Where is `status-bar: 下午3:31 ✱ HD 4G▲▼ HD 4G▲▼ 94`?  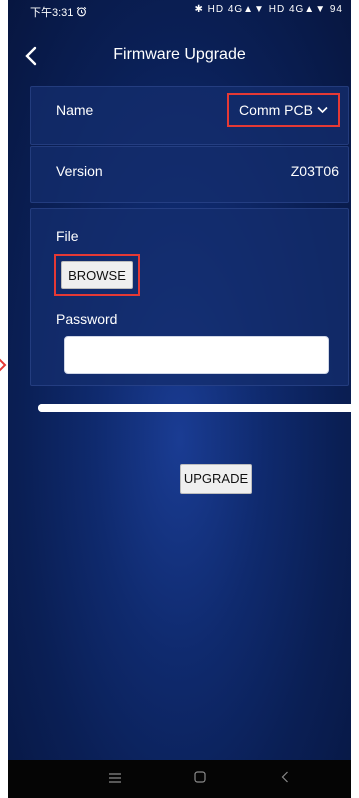
status-bar: 下午3:31 ✱ HD 4G▲▼ HD 4G▲▼ 94 is located at coordinates (179, 12).